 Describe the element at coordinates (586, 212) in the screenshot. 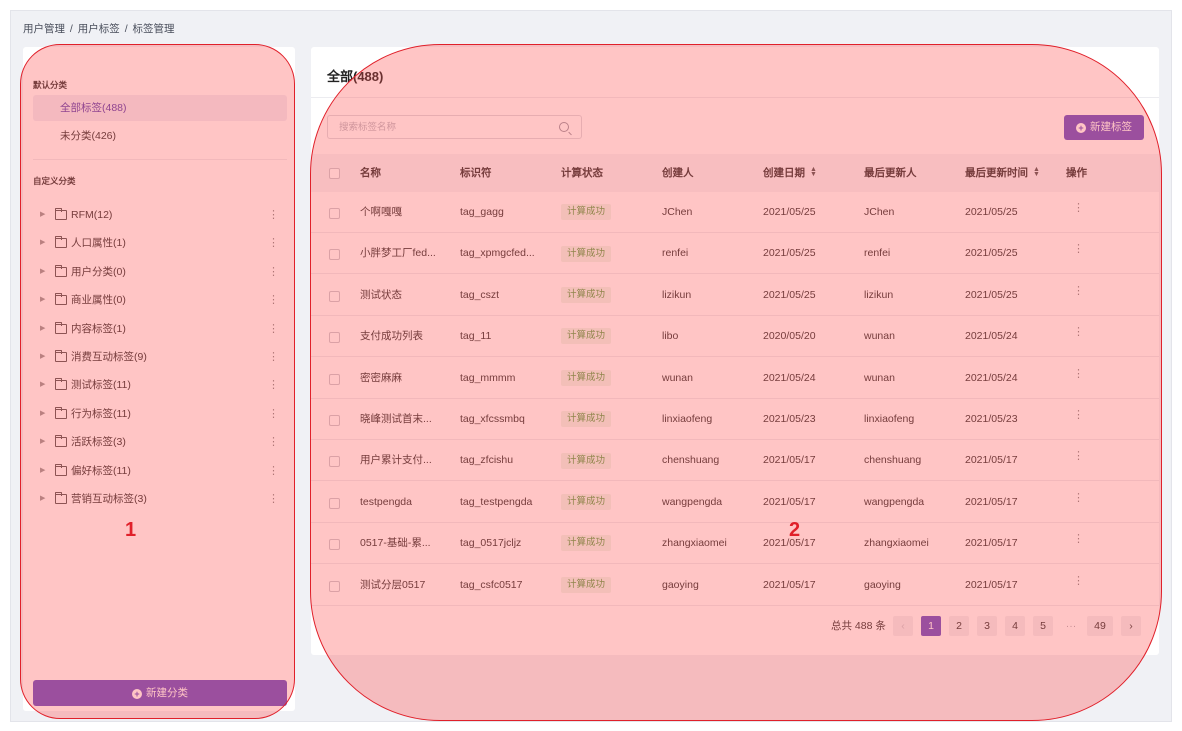

I see `status-badge: 计算成功` at that location.